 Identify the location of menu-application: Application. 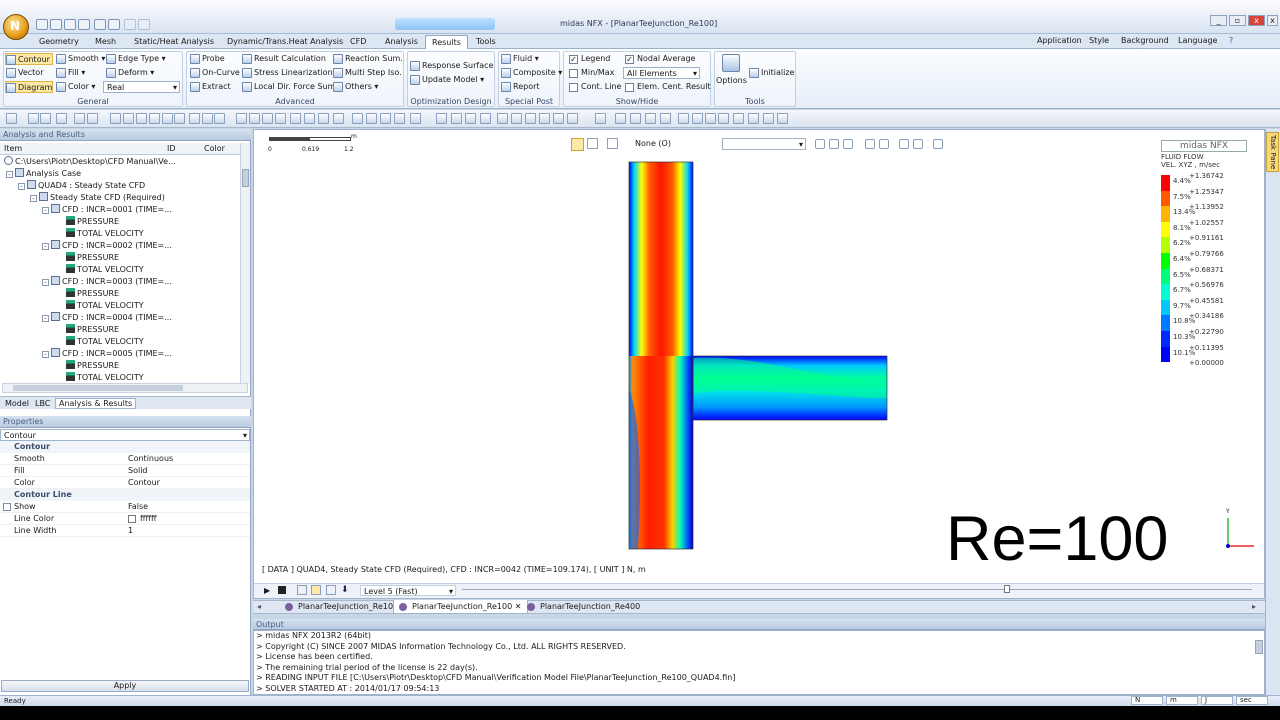
(1059, 40).